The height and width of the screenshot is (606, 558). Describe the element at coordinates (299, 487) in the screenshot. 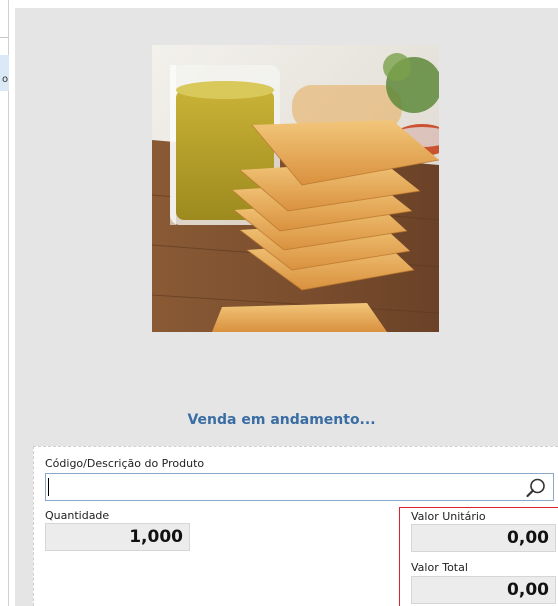

I see `product-search-input` at that location.